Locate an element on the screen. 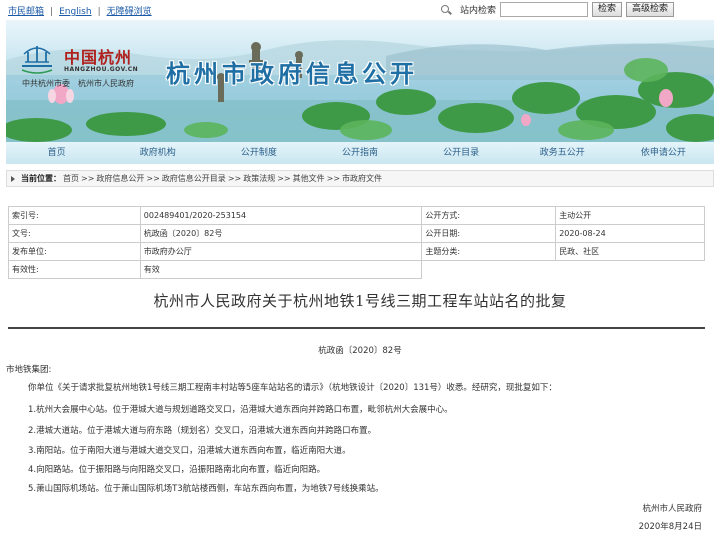 The width and height of the screenshot is (720, 540). advanced-search-button: 高级检索 is located at coordinates (650, 9).